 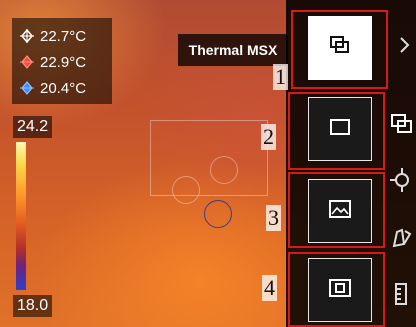 I want to click on min-temp-row: 20.4°C, so click(x=62, y=88).